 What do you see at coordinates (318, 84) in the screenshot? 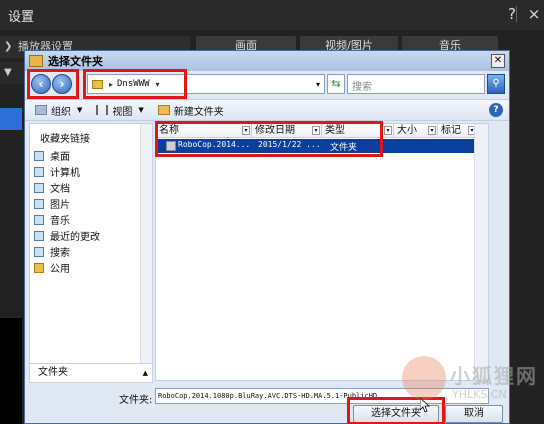
I see `address-dropdown-icon: ▾` at bounding box center [318, 84].